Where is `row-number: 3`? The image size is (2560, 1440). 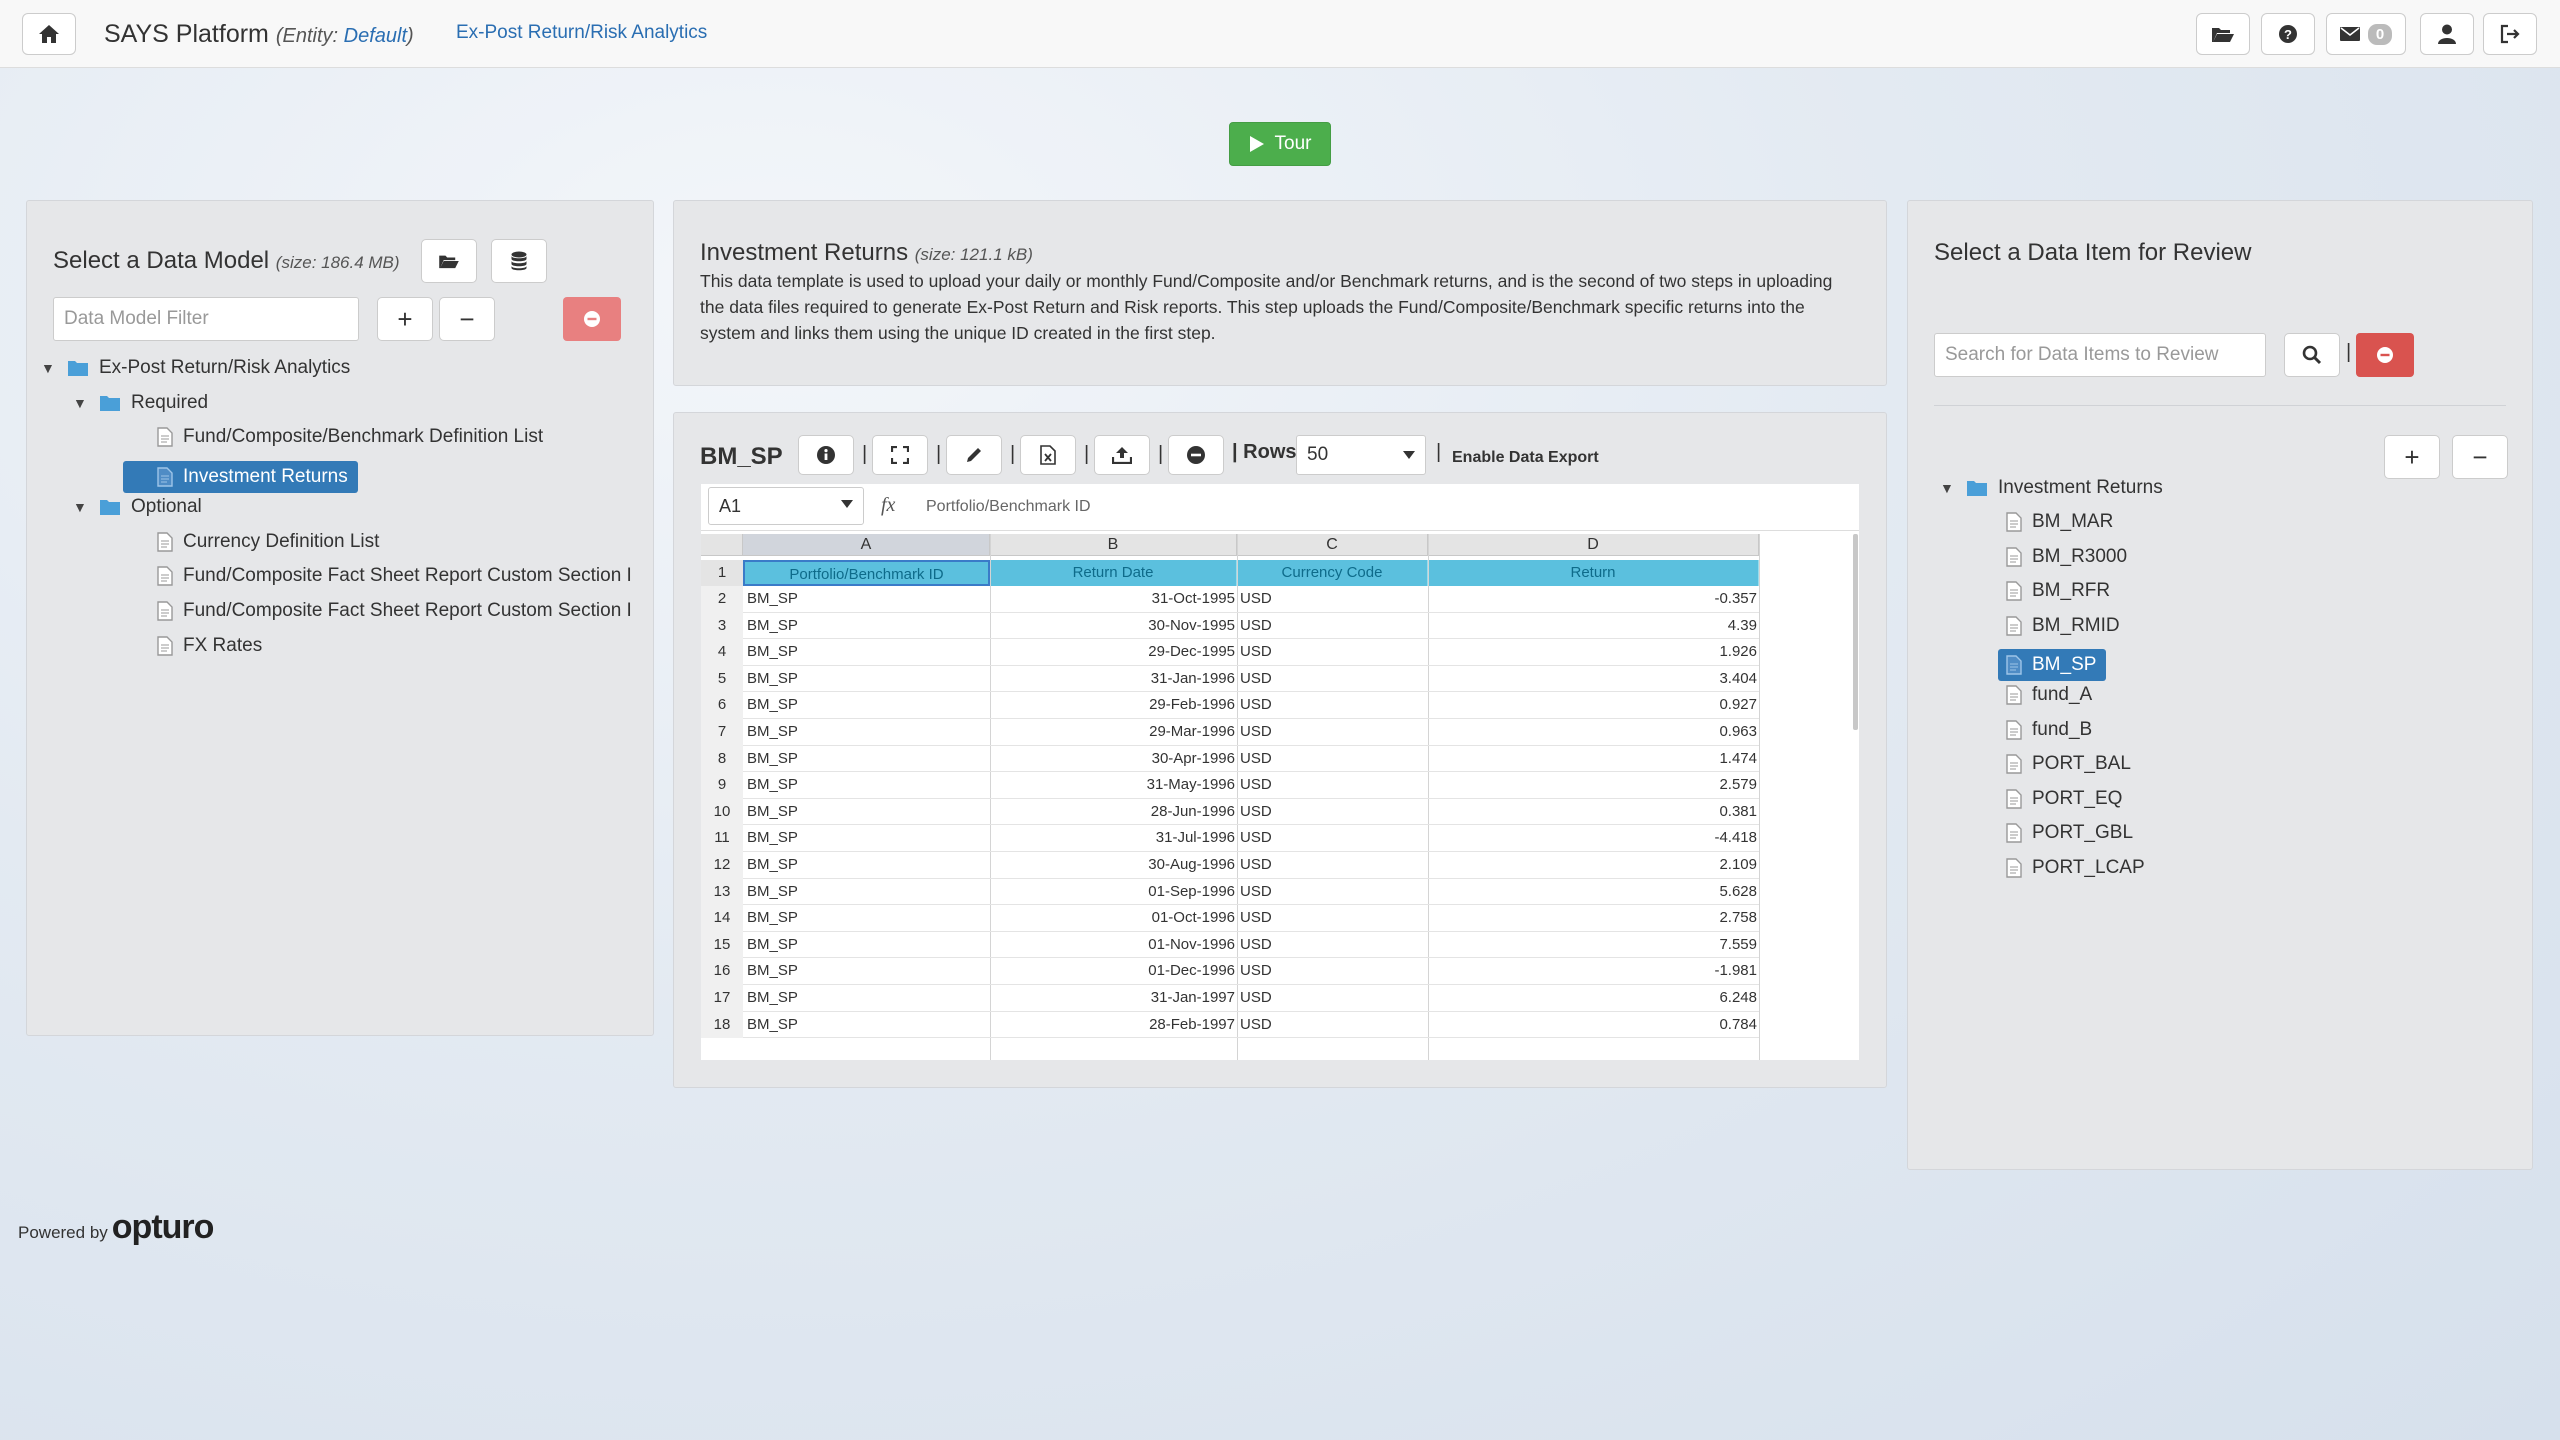 row-number: 3 is located at coordinates (722, 626).